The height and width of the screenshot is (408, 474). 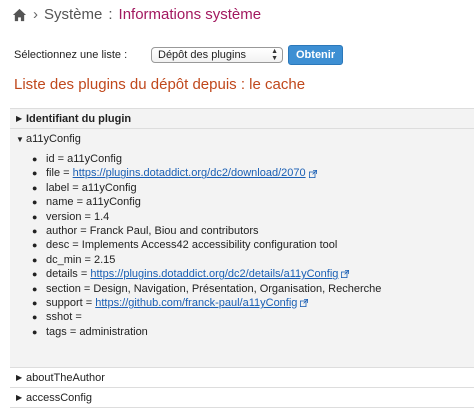 I want to click on property-text: version = 1.4, so click(x=78, y=216).